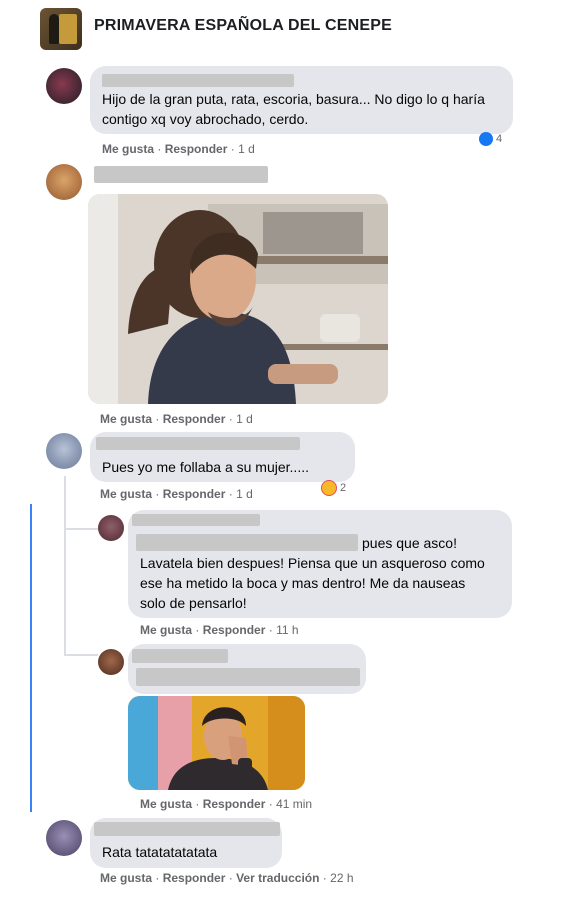 The image size is (585, 900). What do you see at coordinates (65, 566) in the screenshot?
I see `thread-line` at bounding box center [65, 566].